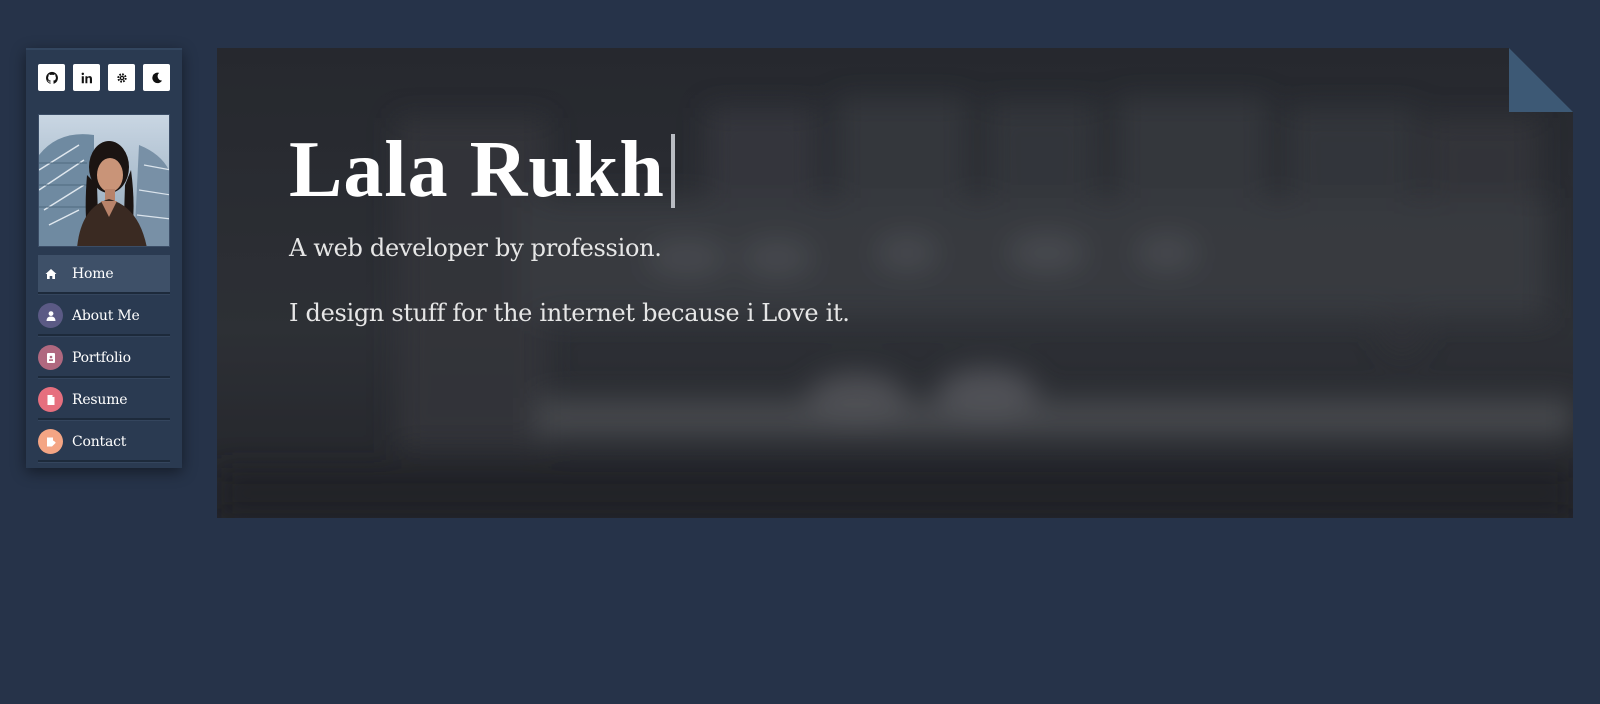 The height and width of the screenshot is (704, 1600). I want to click on nav-item-home: Home, so click(104, 274).